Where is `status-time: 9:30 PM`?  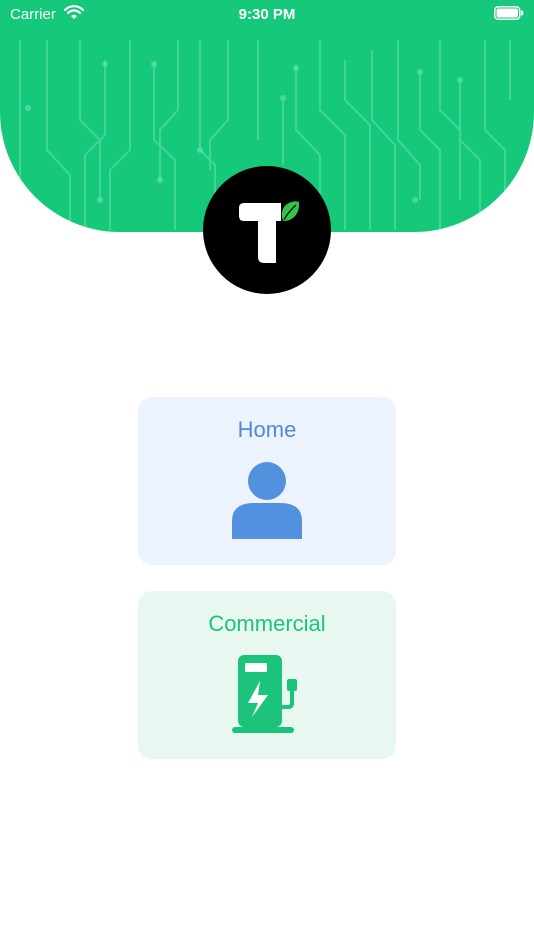 status-time: 9:30 PM is located at coordinates (267, 14).